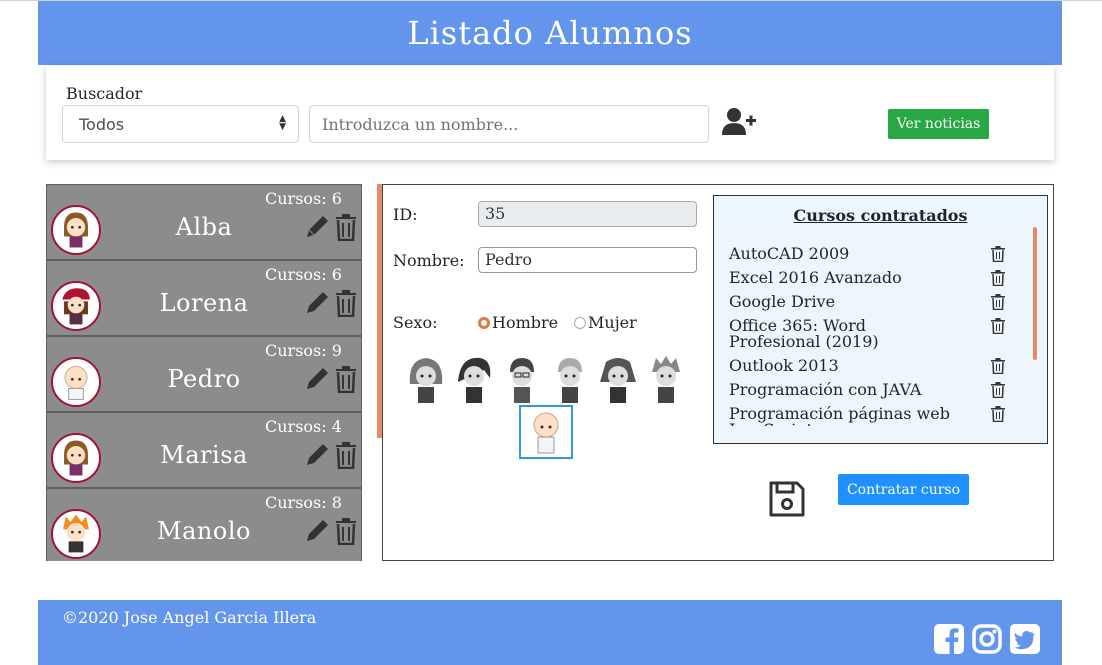  Describe the element at coordinates (987, 639) in the screenshot. I see `instagram-icon` at that location.